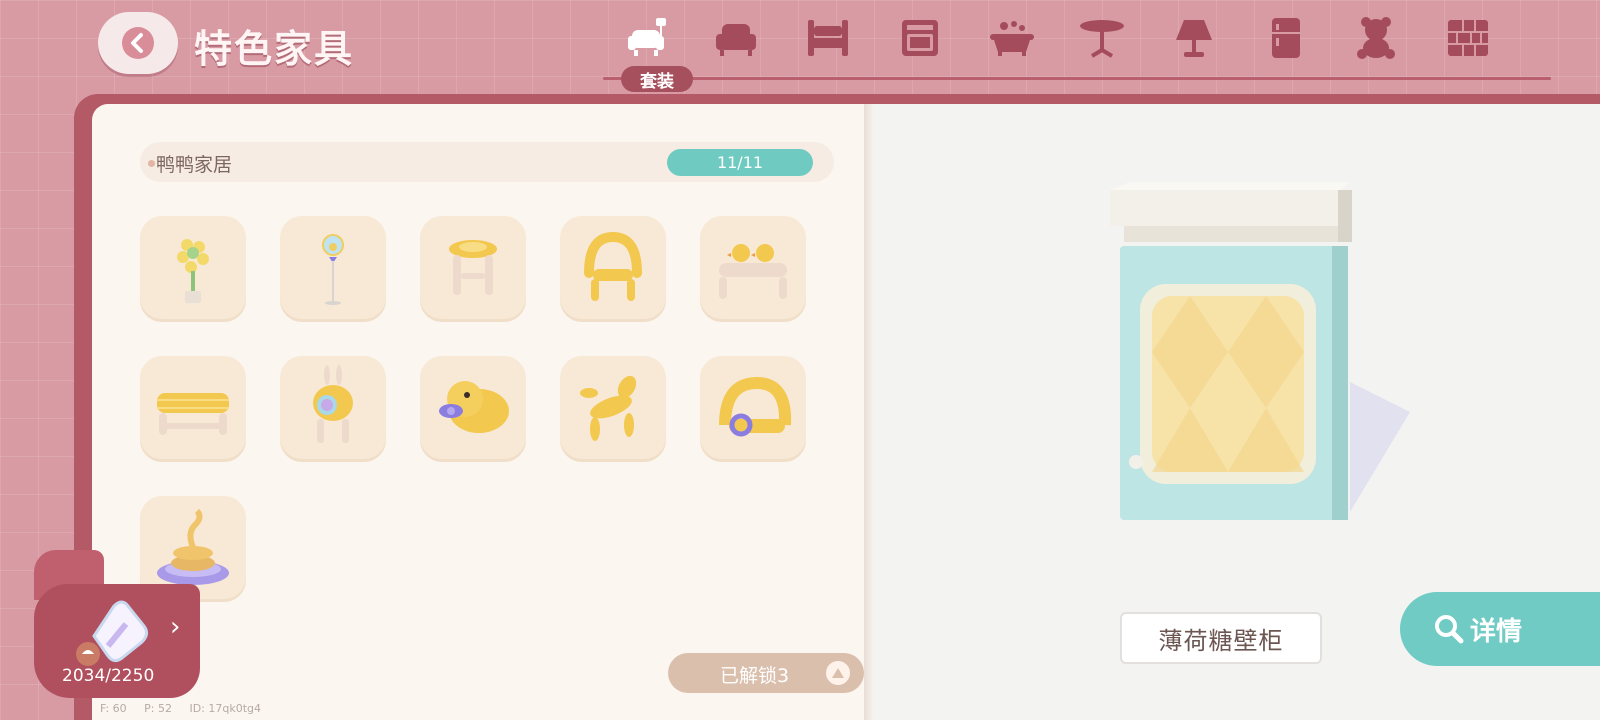 The width and height of the screenshot is (1600, 720). I want to click on details-label: 详情, so click(1496, 631).